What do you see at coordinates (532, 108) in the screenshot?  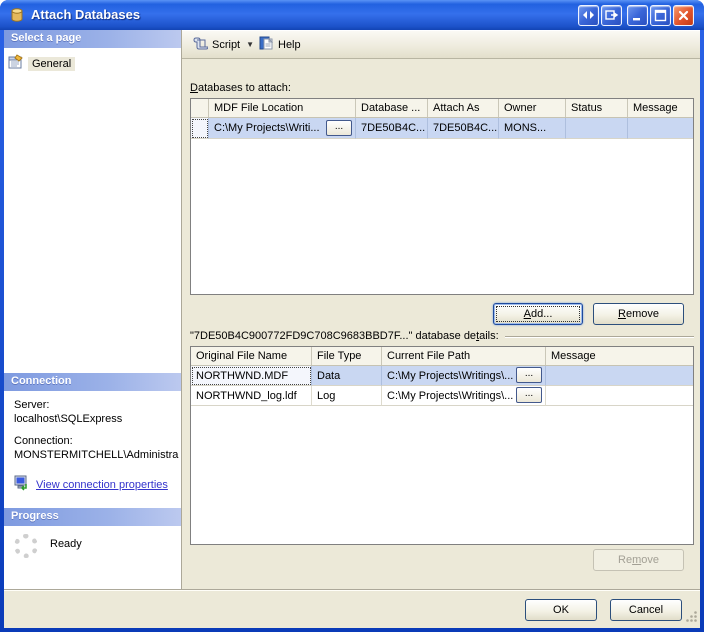 I see `column-header-owner: Owner` at bounding box center [532, 108].